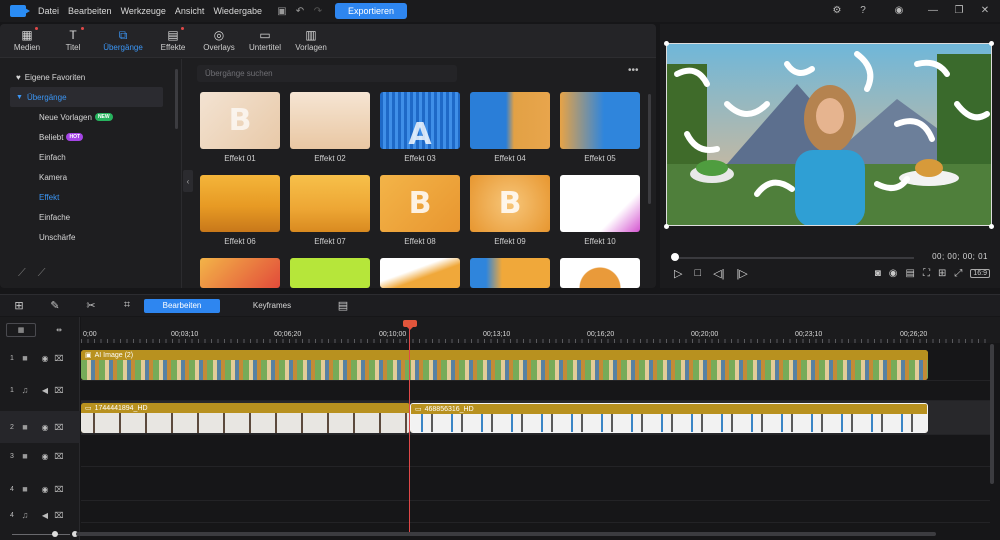 This screenshot has height=540, width=1000. Describe the element at coordinates (55, 534) in the screenshot. I see `zoom-slider-knob` at that location.